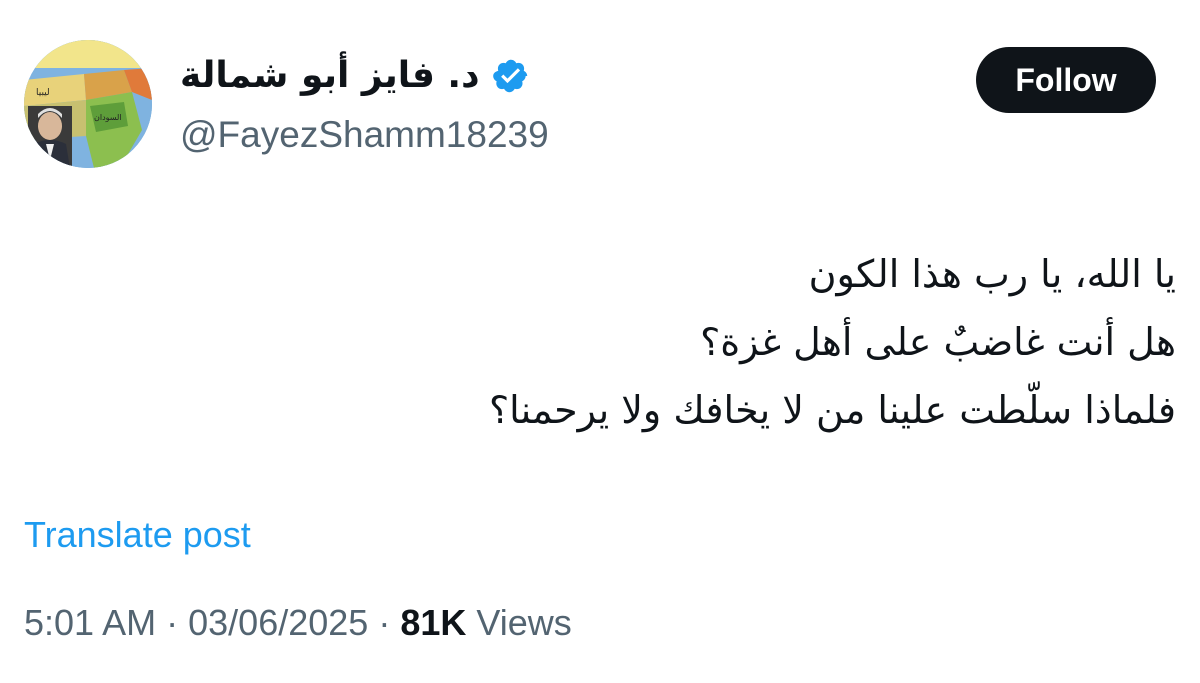  What do you see at coordinates (524, 622) in the screenshot?
I see `views-label: Views` at bounding box center [524, 622].